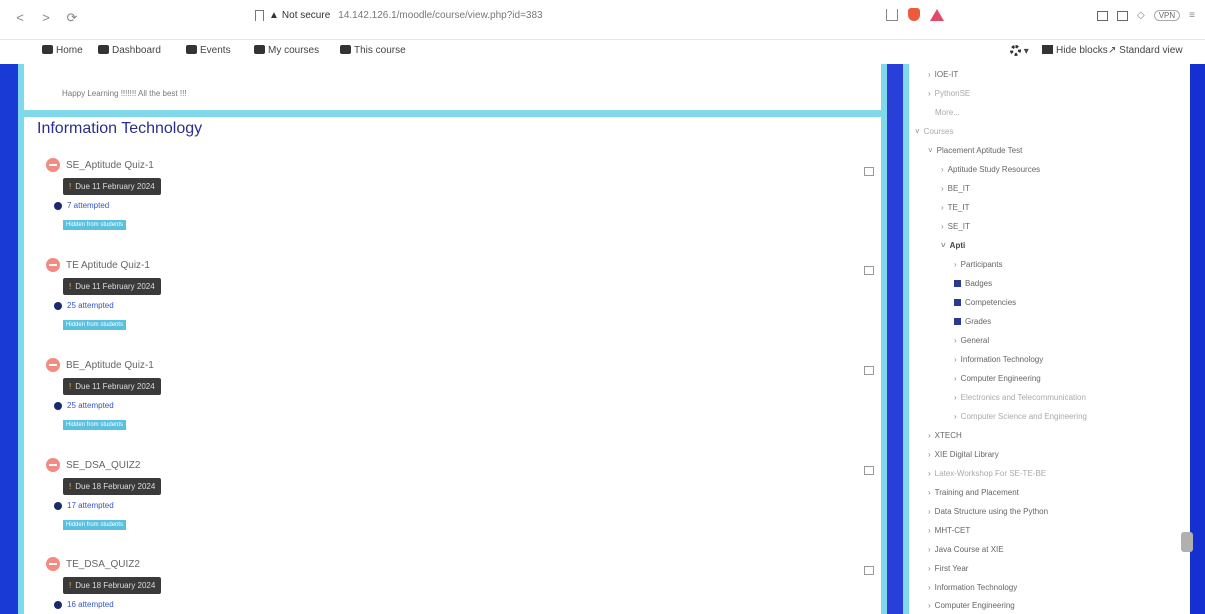 This screenshot has width=1205, height=614. What do you see at coordinates (1145, 50) in the screenshot?
I see `standard-view-button: ↗ Standard view` at bounding box center [1145, 50].